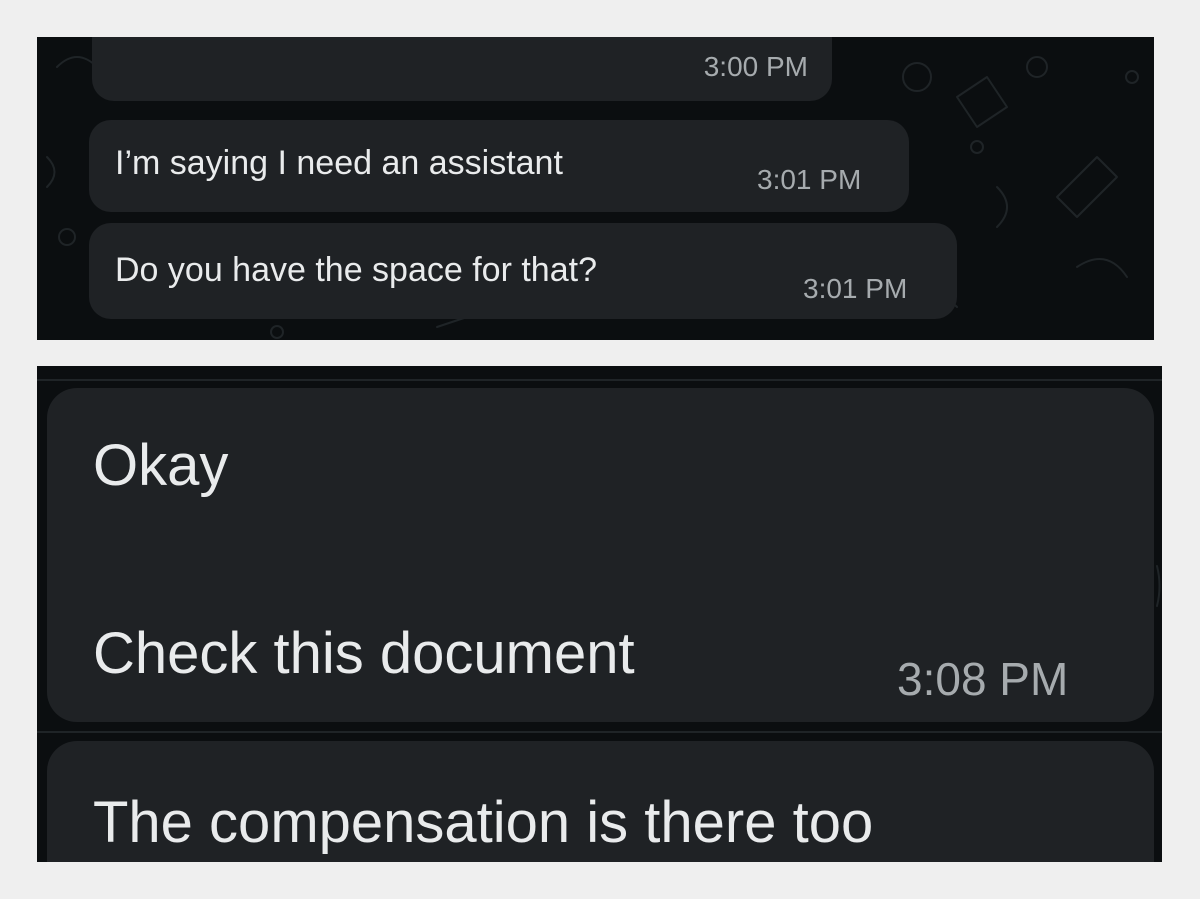  What do you see at coordinates (339, 163) in the screenshot?
I see `message-text: I’m saying I need an assistant` at bounding box center [339, 163].